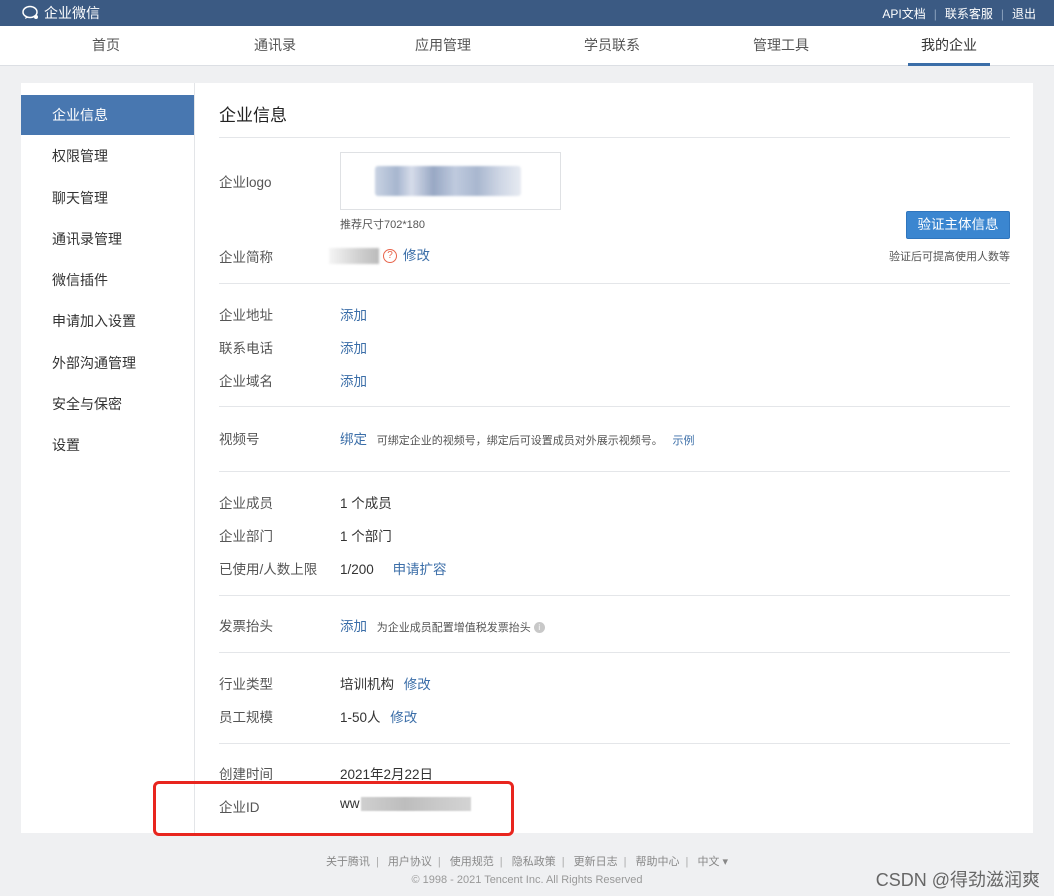 Image resolution: width=1054 pixels, height=896 pixels. Describe the element at coordinates (246, 315) in the screenshot. I see `address-label: 企业地址` at that location.